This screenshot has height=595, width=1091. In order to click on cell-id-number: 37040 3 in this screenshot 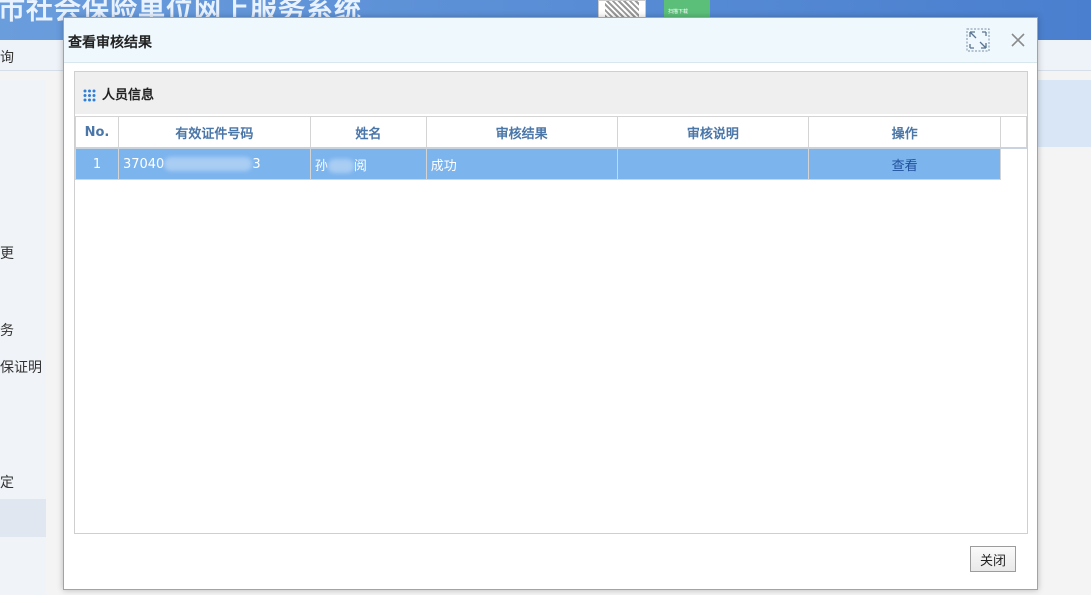, I will do `click(214, 163)`.